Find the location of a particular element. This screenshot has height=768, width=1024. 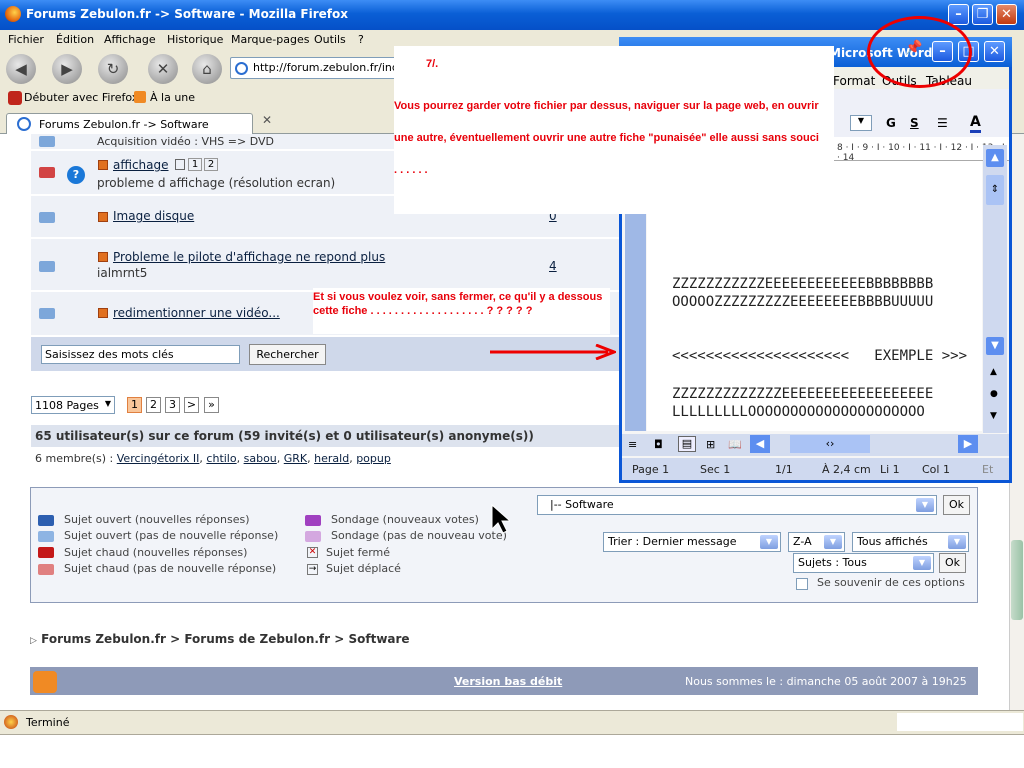

menu-affichage: Affichage is located at coordinates (130, 39).